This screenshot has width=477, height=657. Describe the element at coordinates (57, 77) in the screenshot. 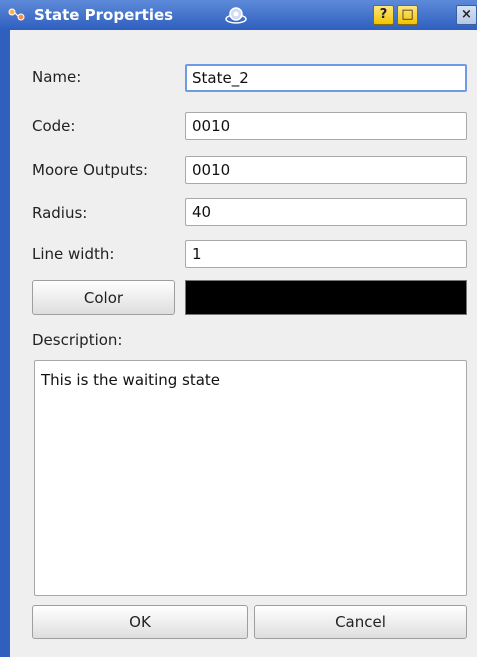

I see `name-label: Name:` at that location.